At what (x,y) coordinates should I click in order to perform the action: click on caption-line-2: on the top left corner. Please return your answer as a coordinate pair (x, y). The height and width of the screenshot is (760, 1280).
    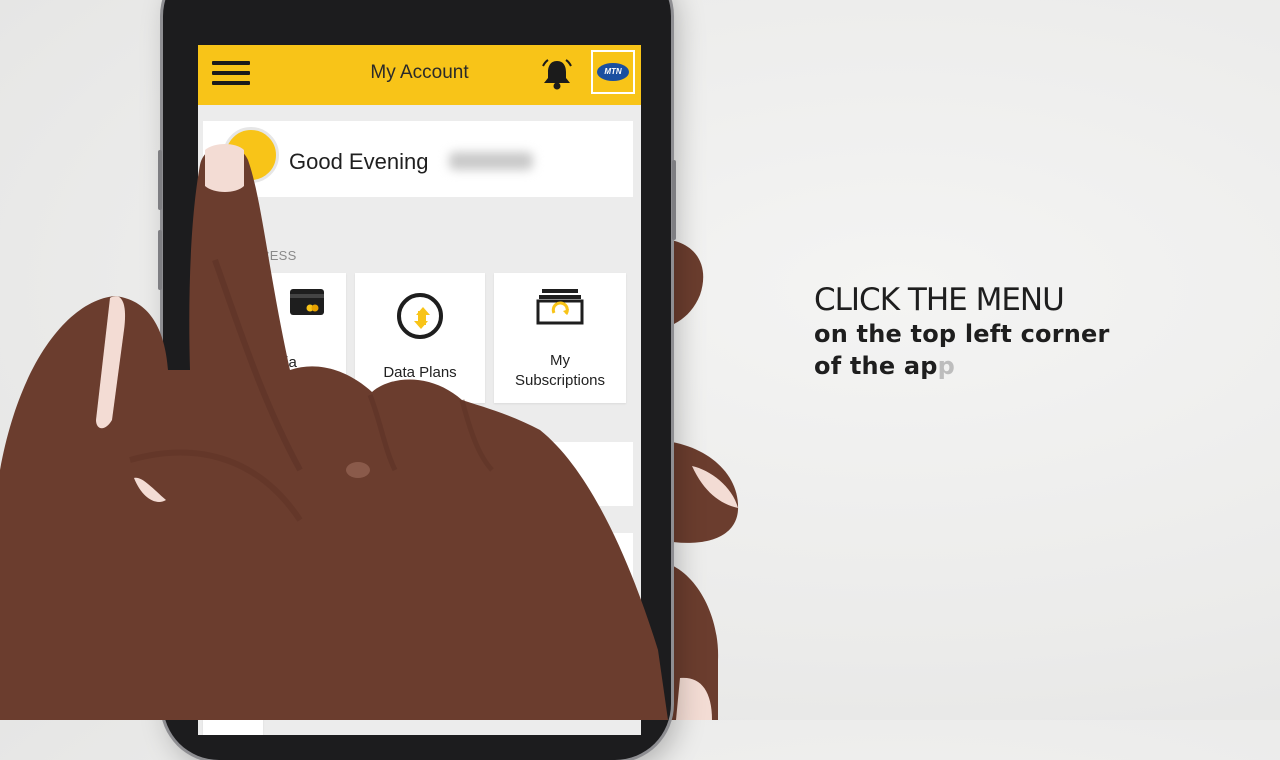
    Looking at the image, I should click on (962, 334).